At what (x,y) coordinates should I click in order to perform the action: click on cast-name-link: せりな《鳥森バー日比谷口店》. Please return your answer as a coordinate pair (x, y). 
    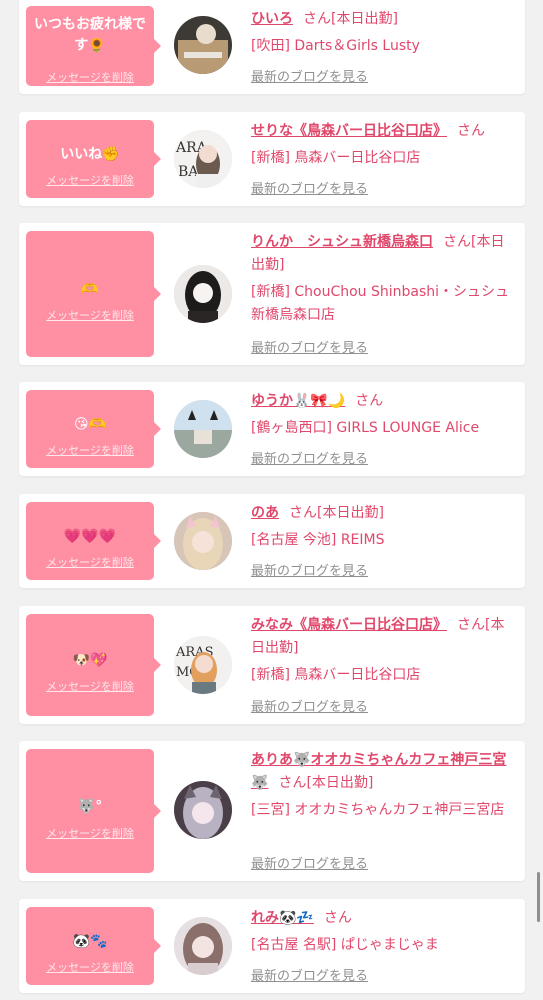
    Looking at the image, I should click on (349, 131).